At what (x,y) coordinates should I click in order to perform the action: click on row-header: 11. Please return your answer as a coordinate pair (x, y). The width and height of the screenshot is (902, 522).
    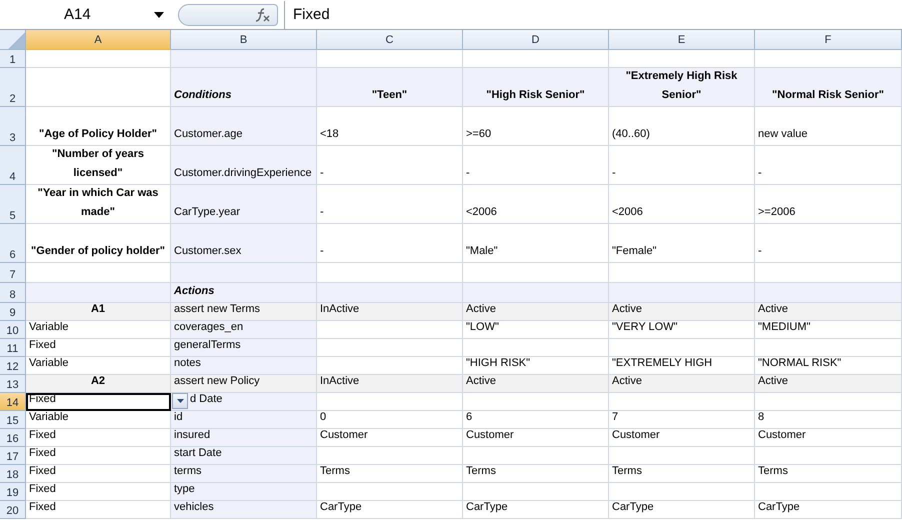
    Looking at the image, I should click on (13, 348).